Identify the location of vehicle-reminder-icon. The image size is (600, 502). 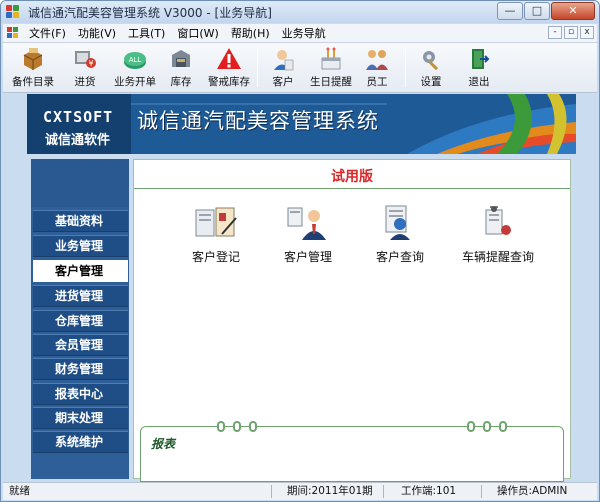
(498, 223).